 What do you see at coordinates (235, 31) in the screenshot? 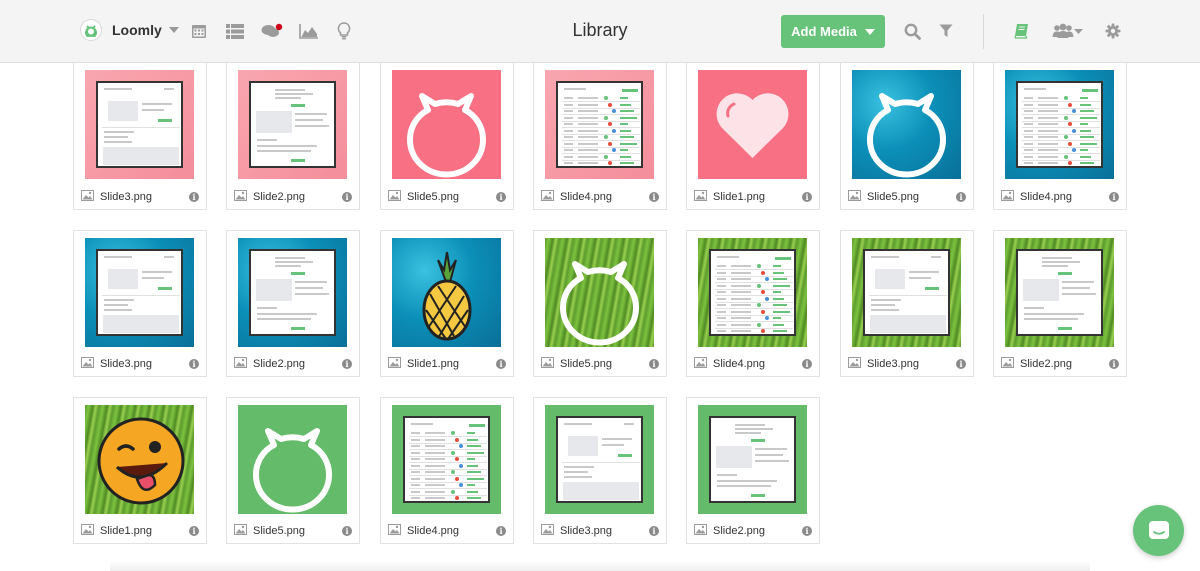
I see `list-icon` at bounding box center [235, 31].